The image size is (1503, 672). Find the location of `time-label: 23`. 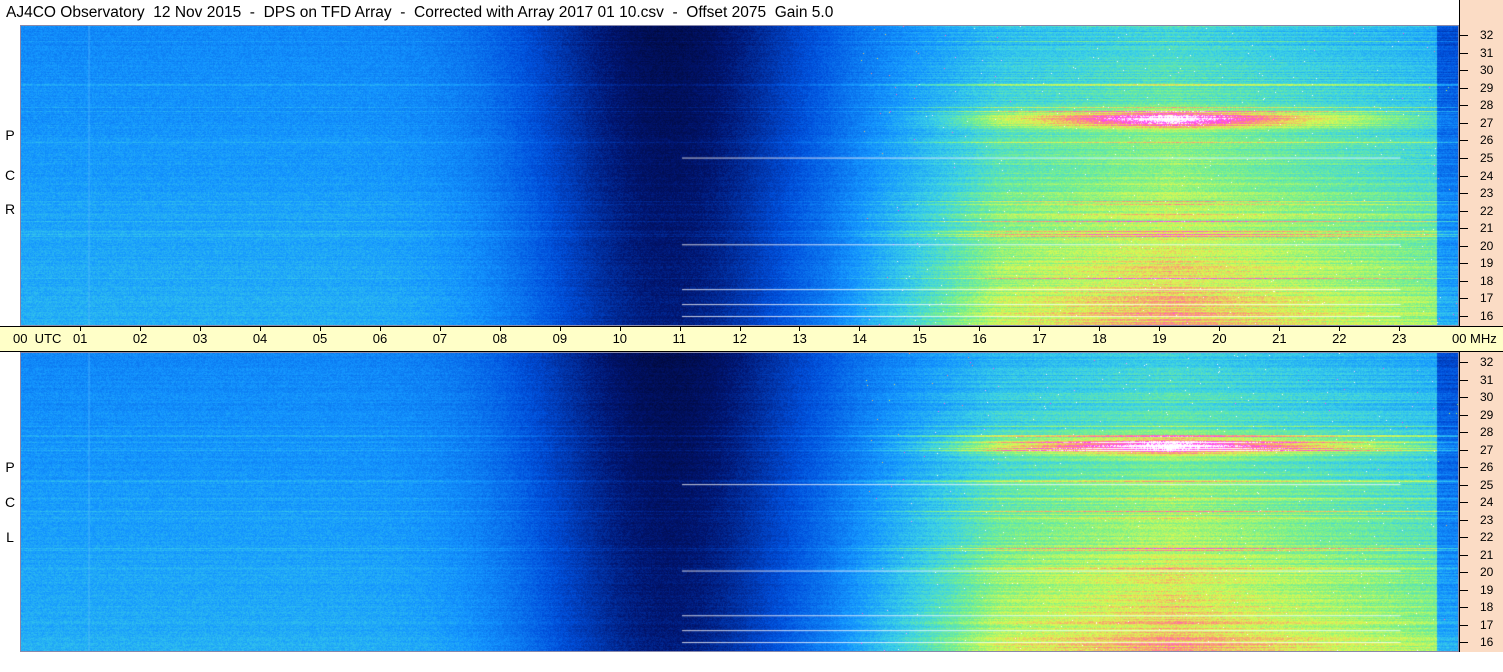

time-label: 23 is located at coordinates (1399, 338).